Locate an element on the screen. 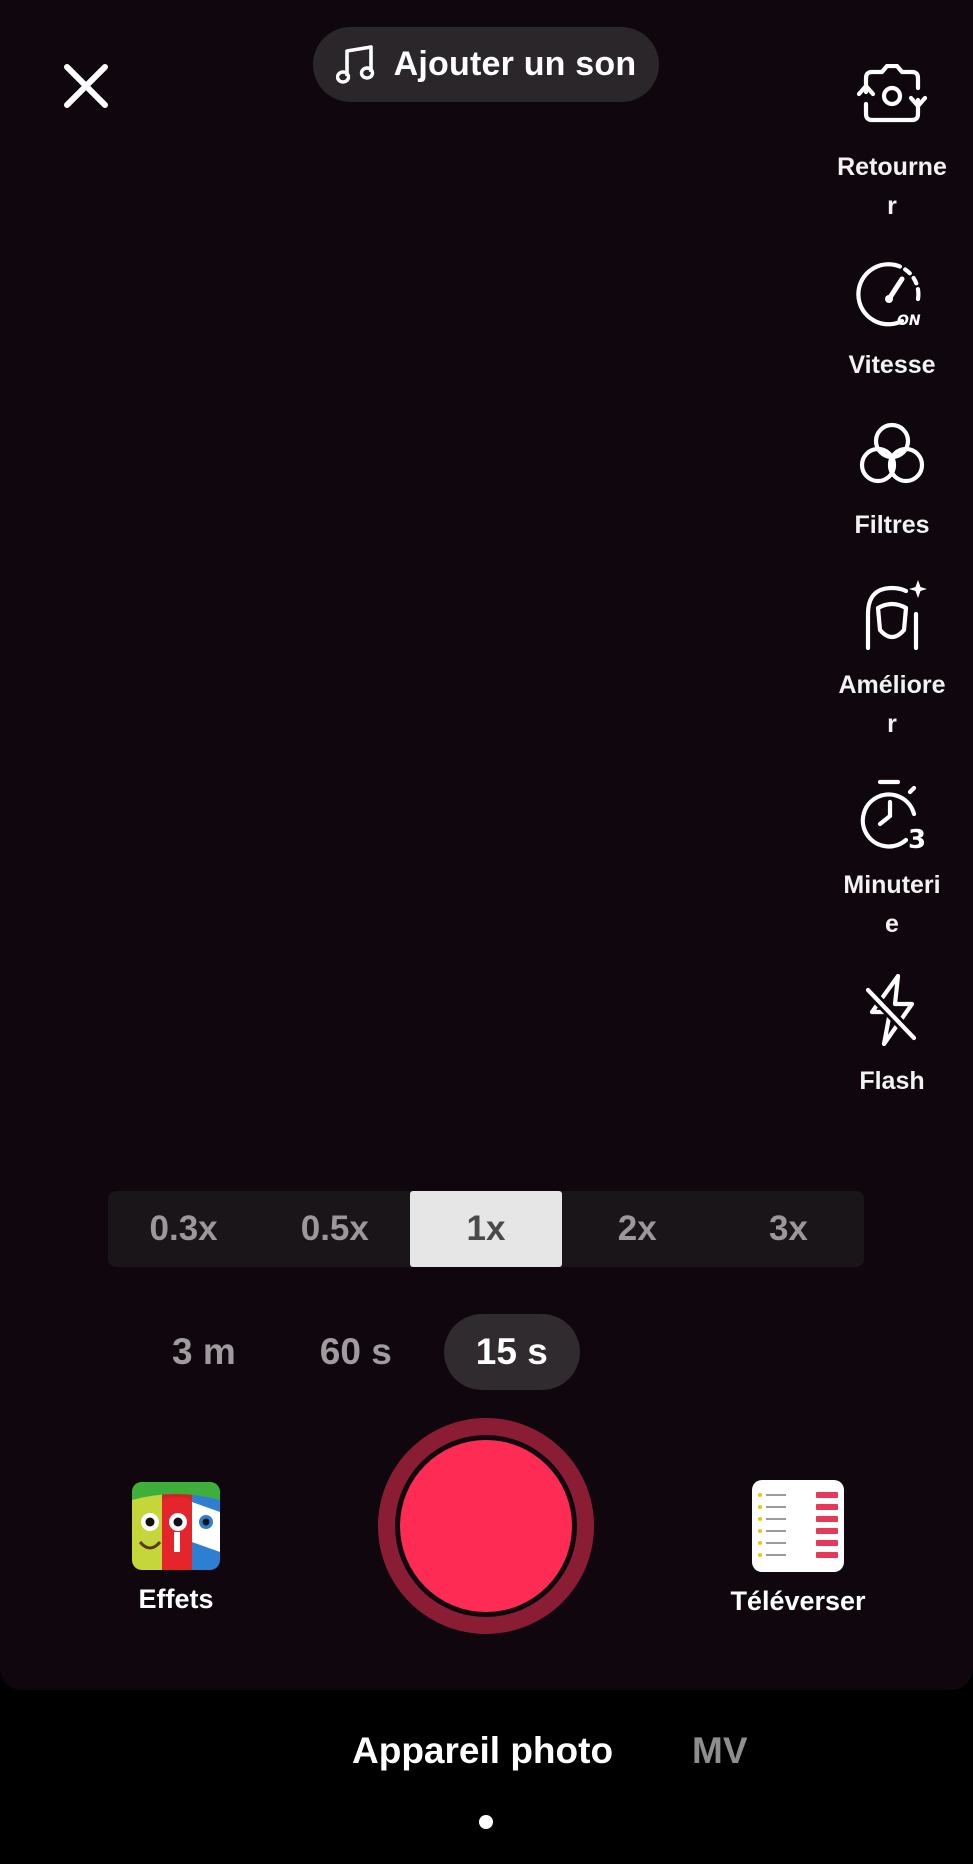 This screenshot has height=1864, width=973. close-button is located at coordinates (86, 86).